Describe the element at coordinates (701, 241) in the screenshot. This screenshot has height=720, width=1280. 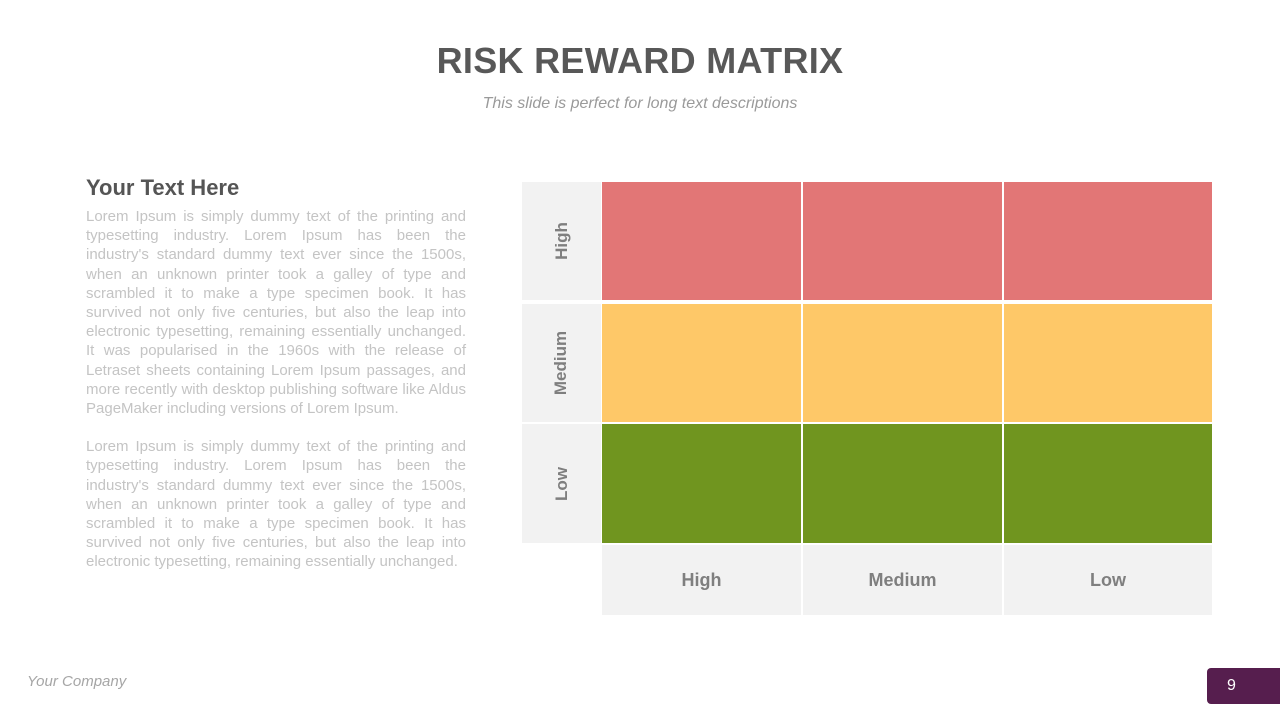
I see `matrix-cell-high-high` at that location.